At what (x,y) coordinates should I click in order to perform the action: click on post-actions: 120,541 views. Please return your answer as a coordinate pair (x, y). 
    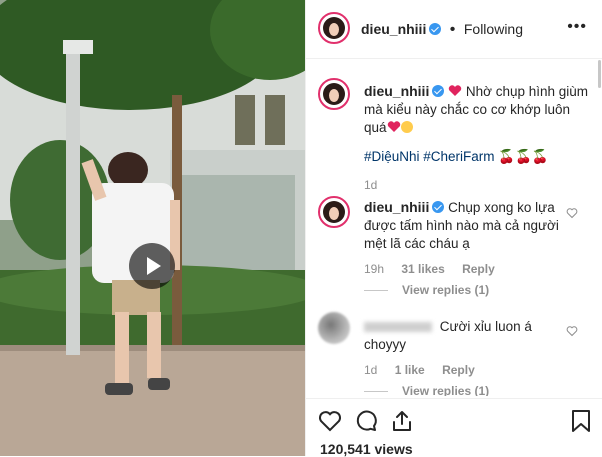
    Looking at the image, I should click on (454, 427).